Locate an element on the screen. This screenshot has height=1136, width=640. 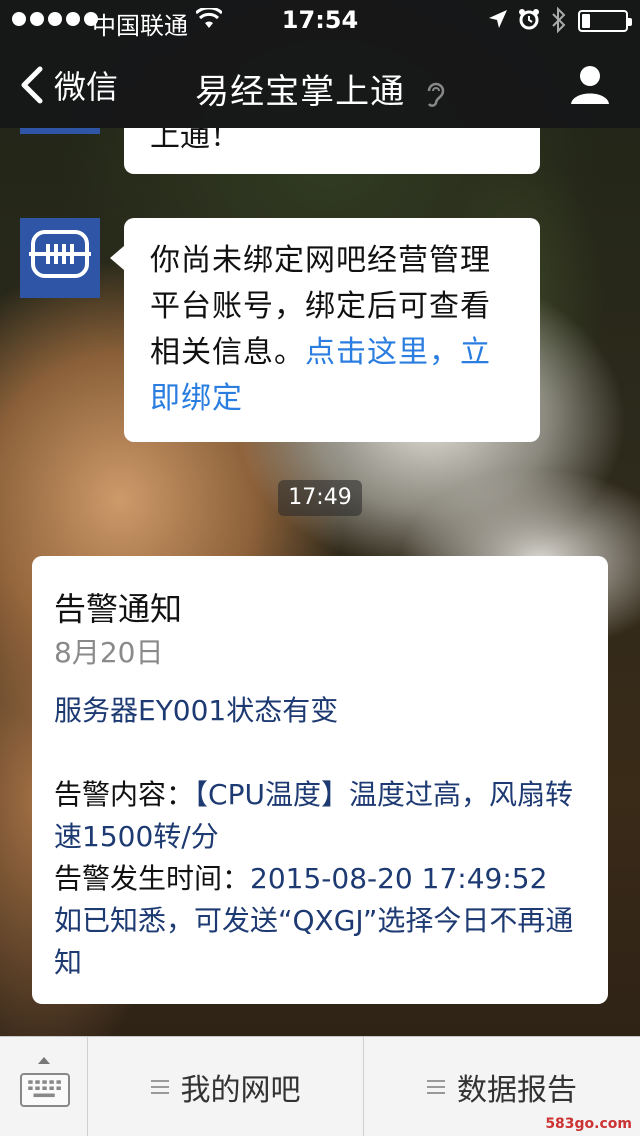
message-bubble: 你尚未绑定网吧经营管理平台账号，绑定后可查看相关信息。点击这里，立即绑定 is located at coordinates (325, 330).